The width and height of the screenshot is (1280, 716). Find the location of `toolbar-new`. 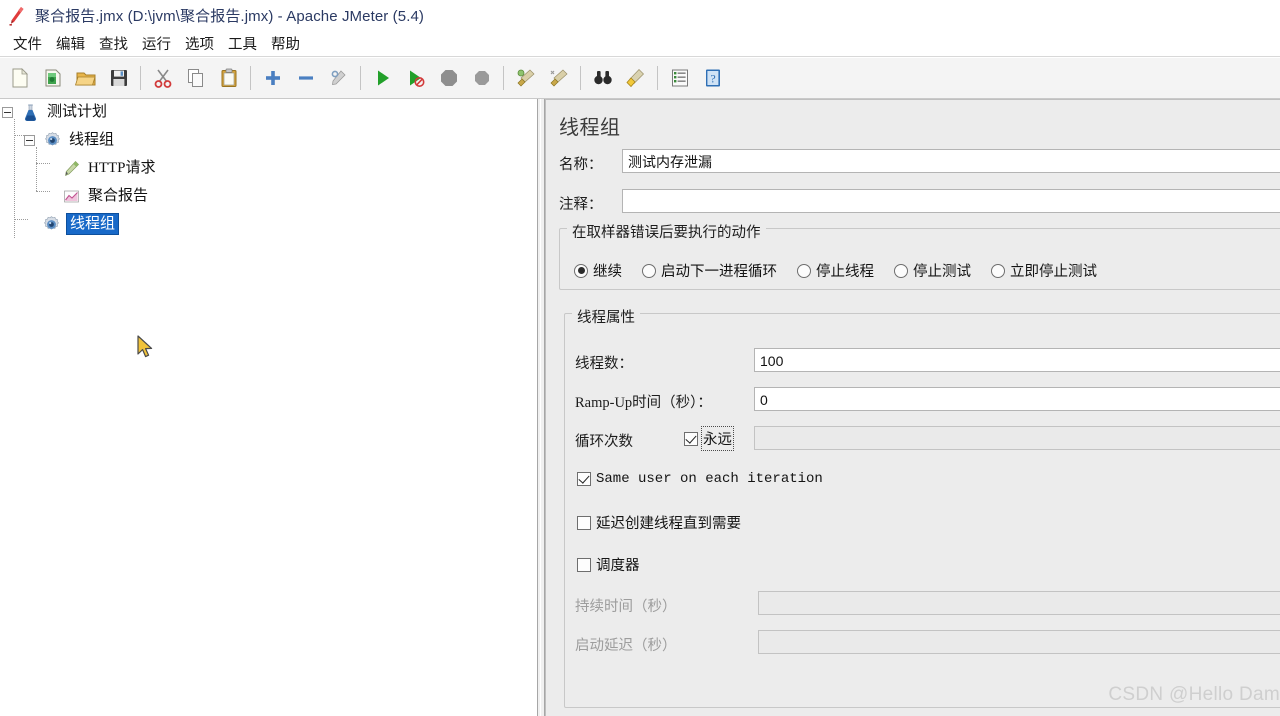

toolbar-new is located at coordinates (19, 78).